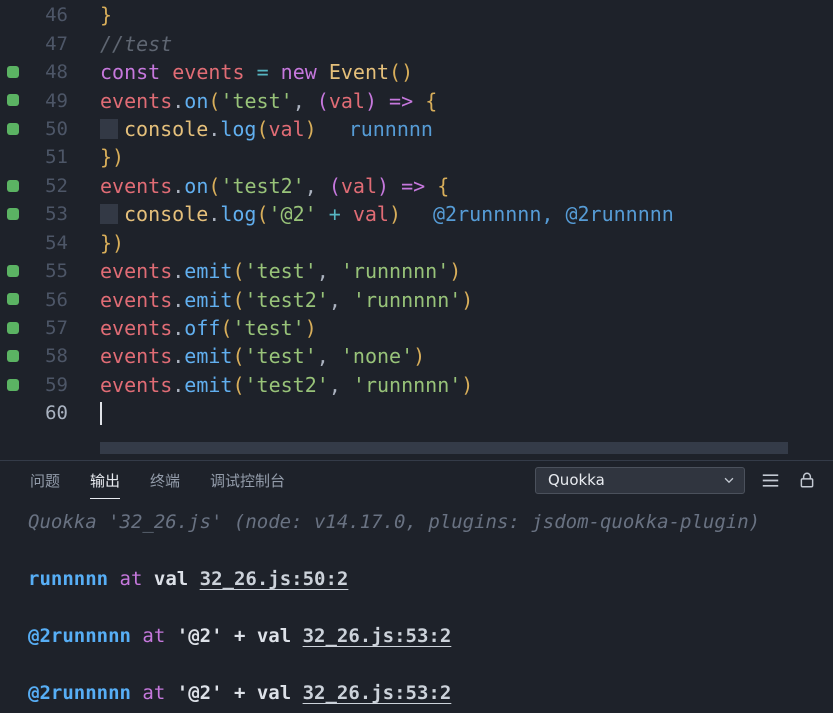 The image size is (833, 713). What do you see at coordinates (165, 480) in the screenshot?
I see `panel-tab: 终端` at bounding box center [165, 480].